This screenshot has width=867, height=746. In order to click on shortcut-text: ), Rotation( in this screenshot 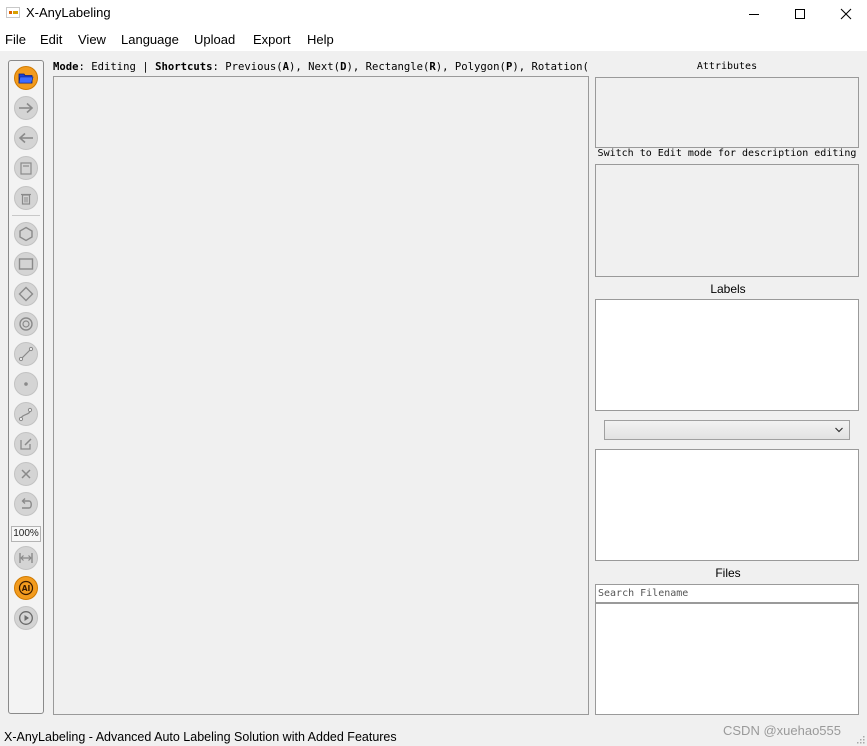, I will do `click(550, 67)`.